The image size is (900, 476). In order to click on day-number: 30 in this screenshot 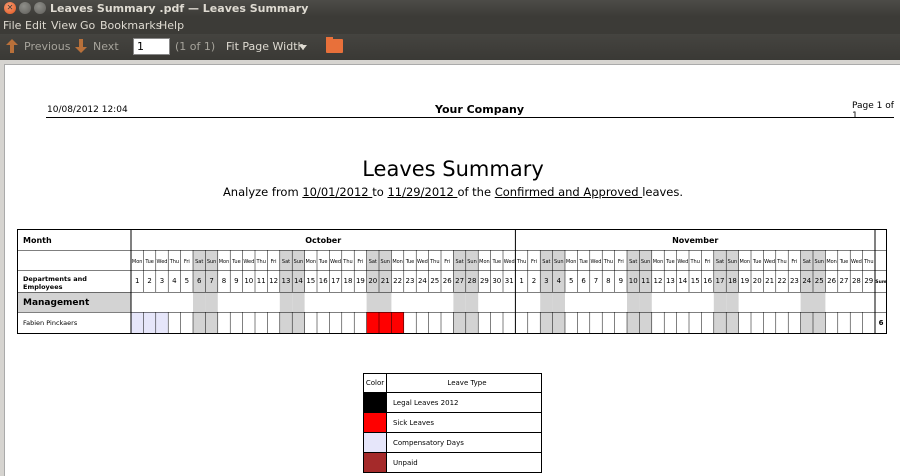, I will do `click(496, 281)`.